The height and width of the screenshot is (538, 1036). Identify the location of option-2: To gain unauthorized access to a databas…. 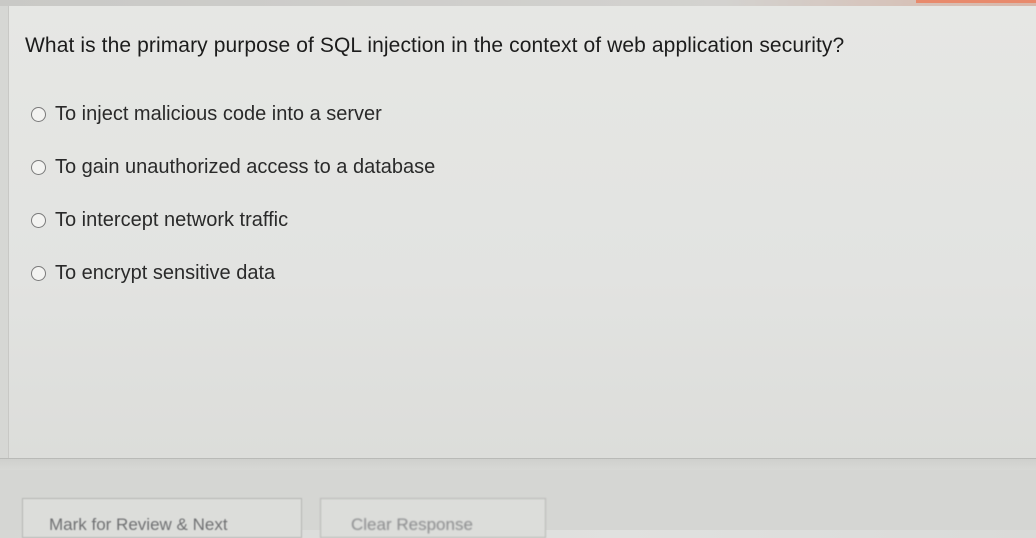
(233, 167).